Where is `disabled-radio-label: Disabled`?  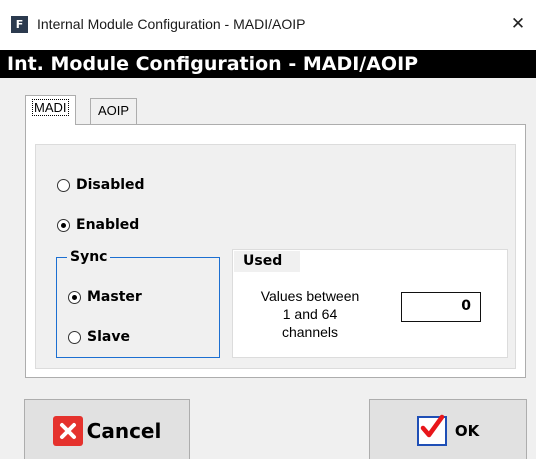
disabled-radio-label: Disabled is located at coordinates (110, 185).